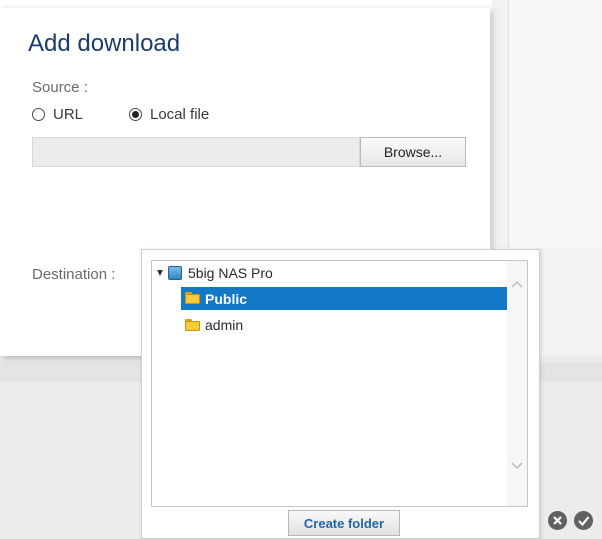 This screenshot has width=602, height=539. I want to click on tree-item-public: Public, so click(350, 298).